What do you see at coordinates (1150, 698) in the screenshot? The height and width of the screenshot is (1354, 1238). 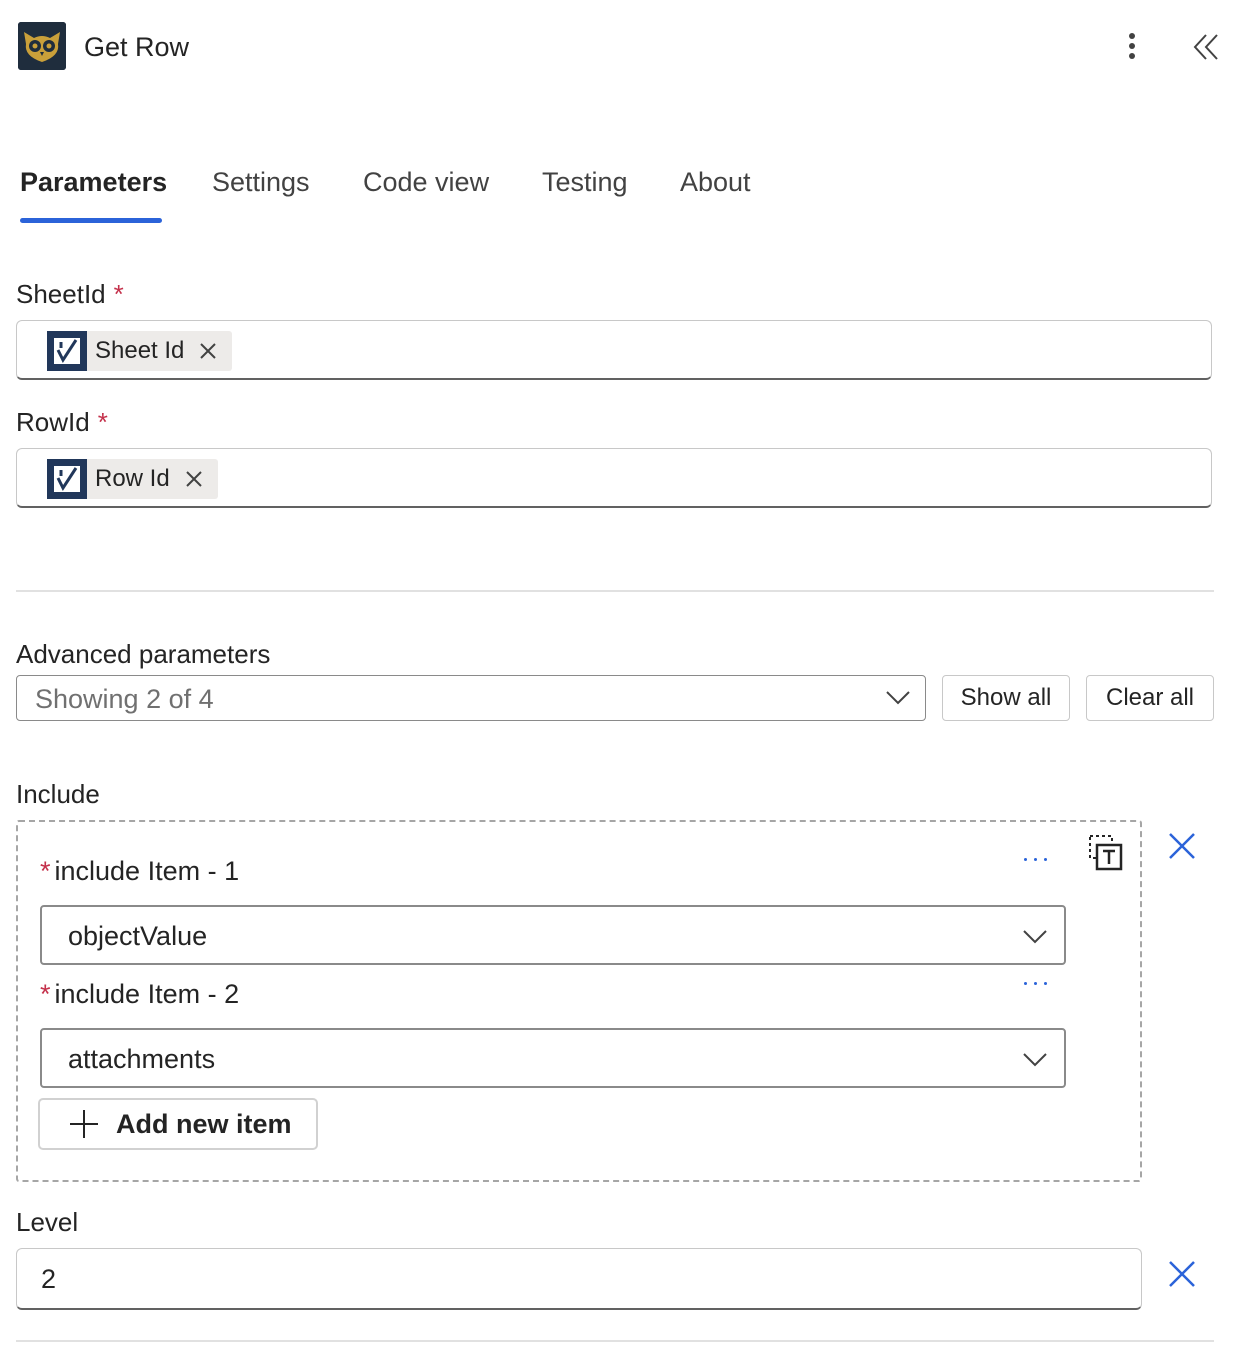 I see `clear-all-button: Clear all` at bounding box center [1150, 698].